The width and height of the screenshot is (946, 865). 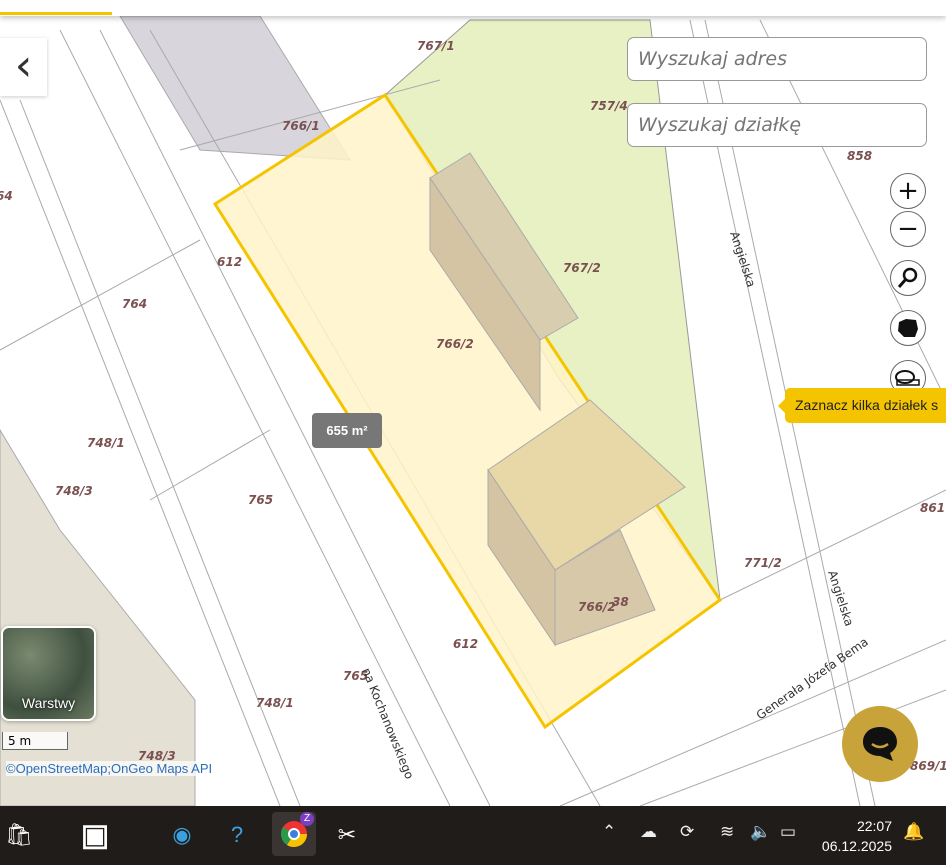 What do you see at coordinates (19, 835) in the screenshot?
I see `store-icon: 🛍` at bounding box center [19, 835].